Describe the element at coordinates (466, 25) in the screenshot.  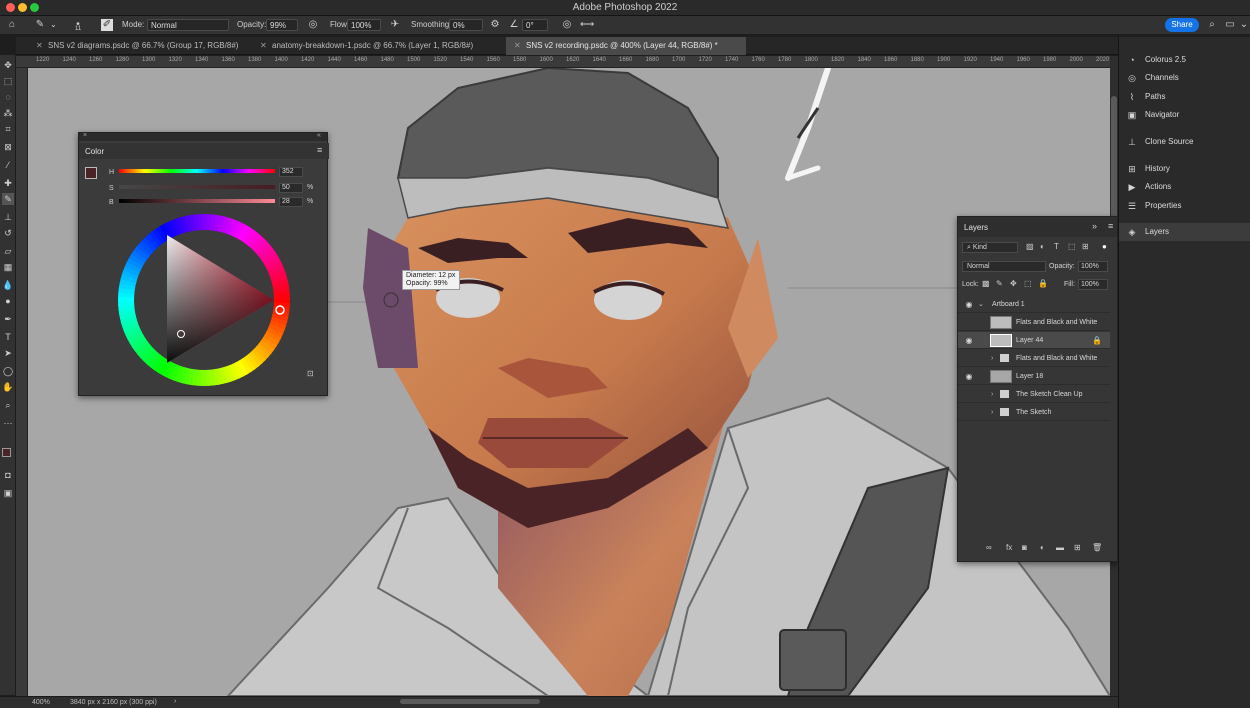
I see `smoothing-field: 0%` at that location.